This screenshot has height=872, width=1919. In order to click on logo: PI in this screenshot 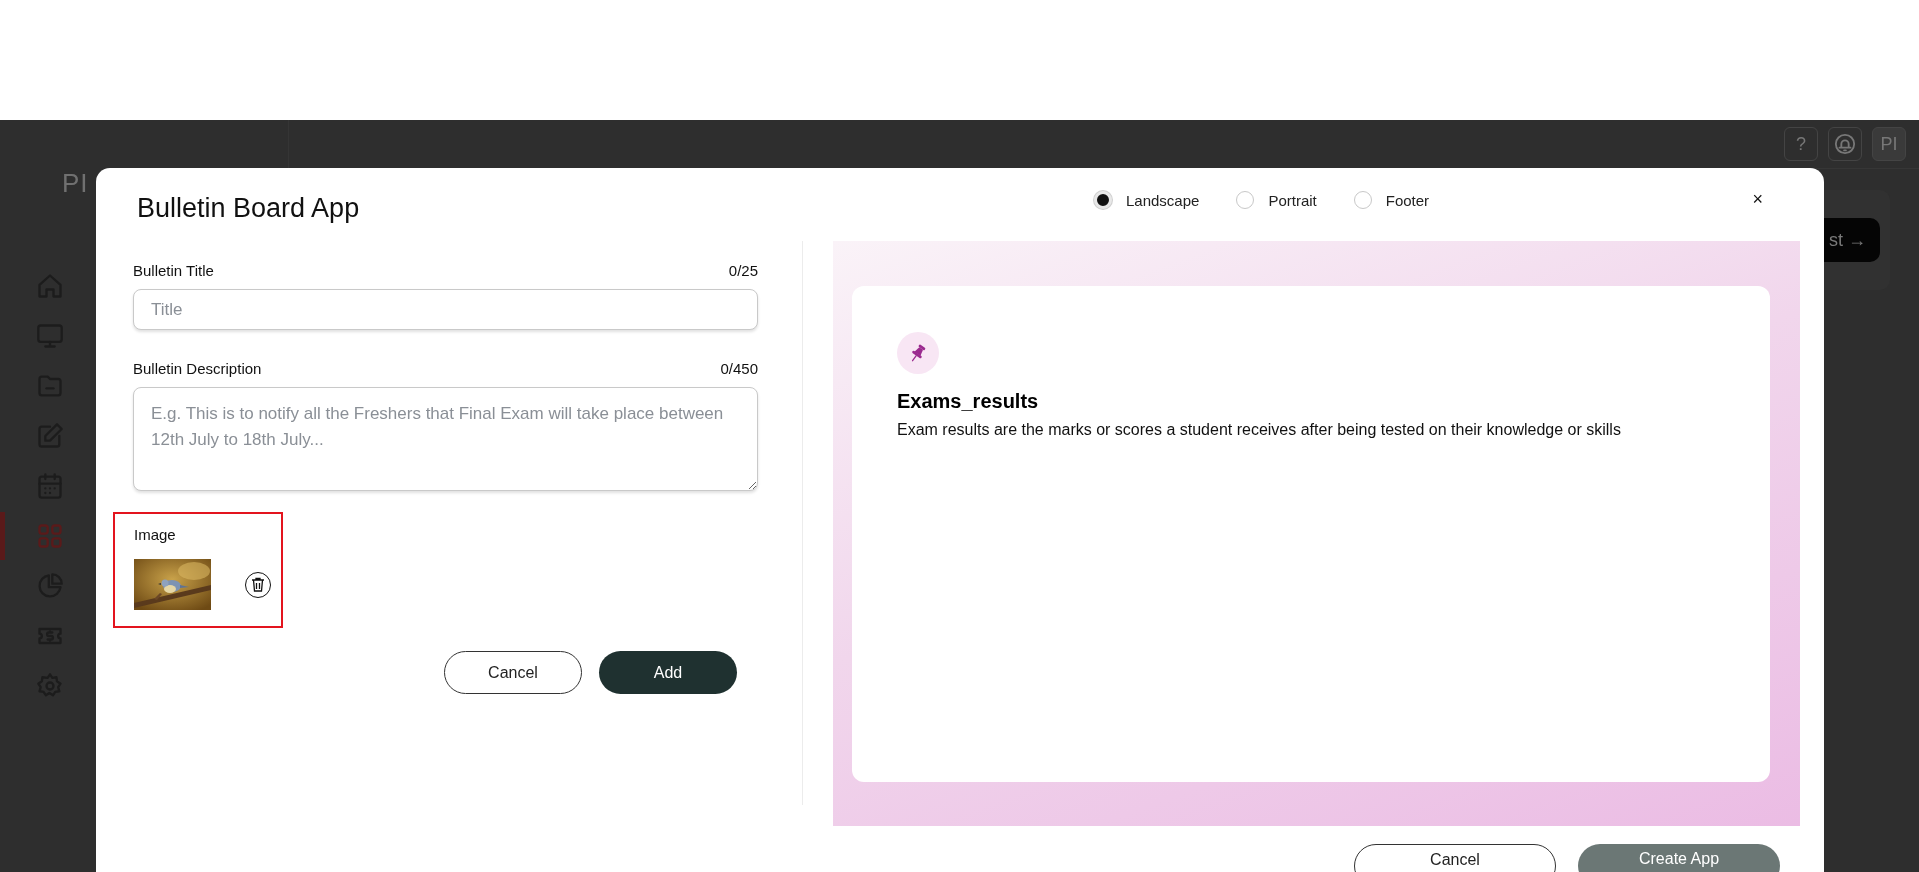, I will do `click(75, 183)`.